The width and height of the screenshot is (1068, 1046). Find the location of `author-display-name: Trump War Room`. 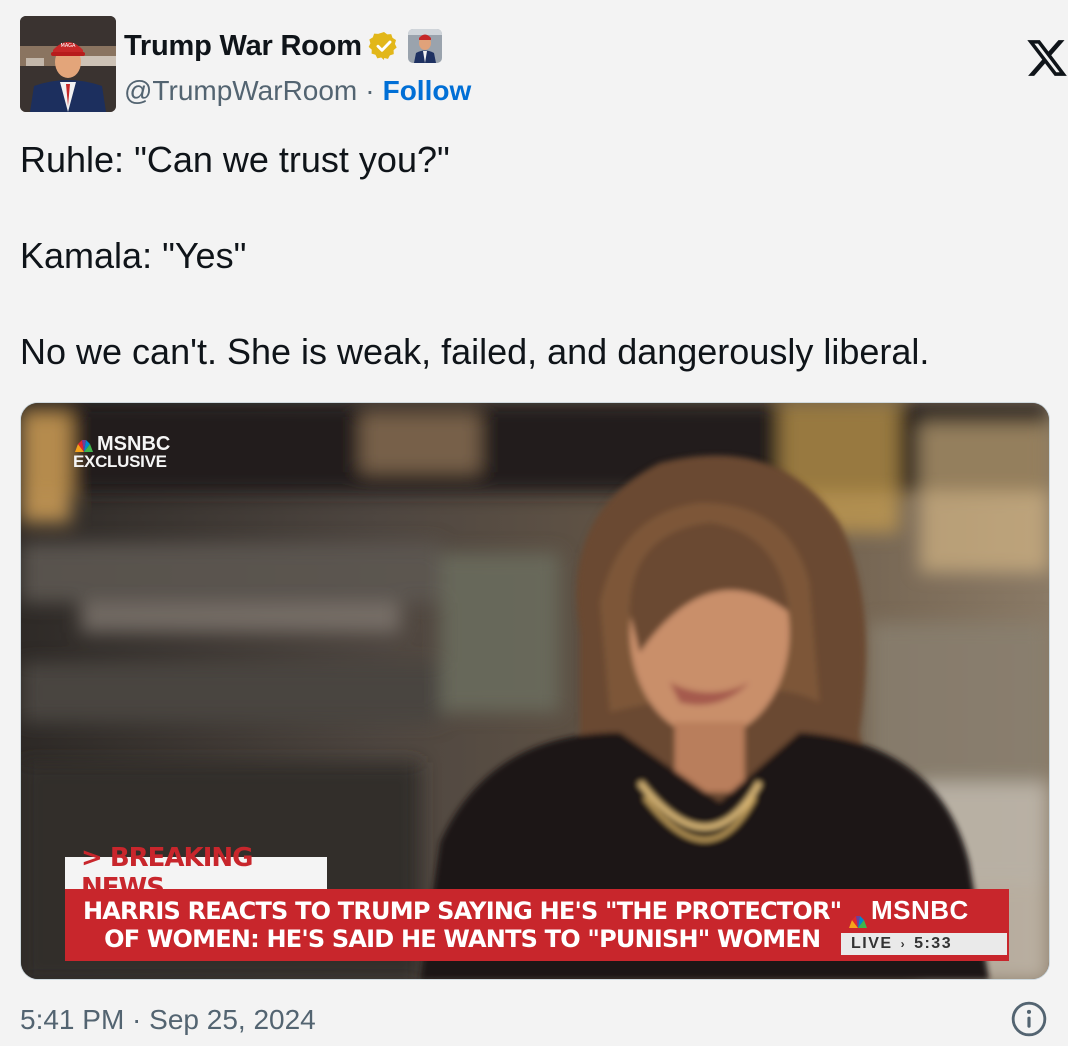

author-display-name: Trump War Room is located at coordinates (243, 46).